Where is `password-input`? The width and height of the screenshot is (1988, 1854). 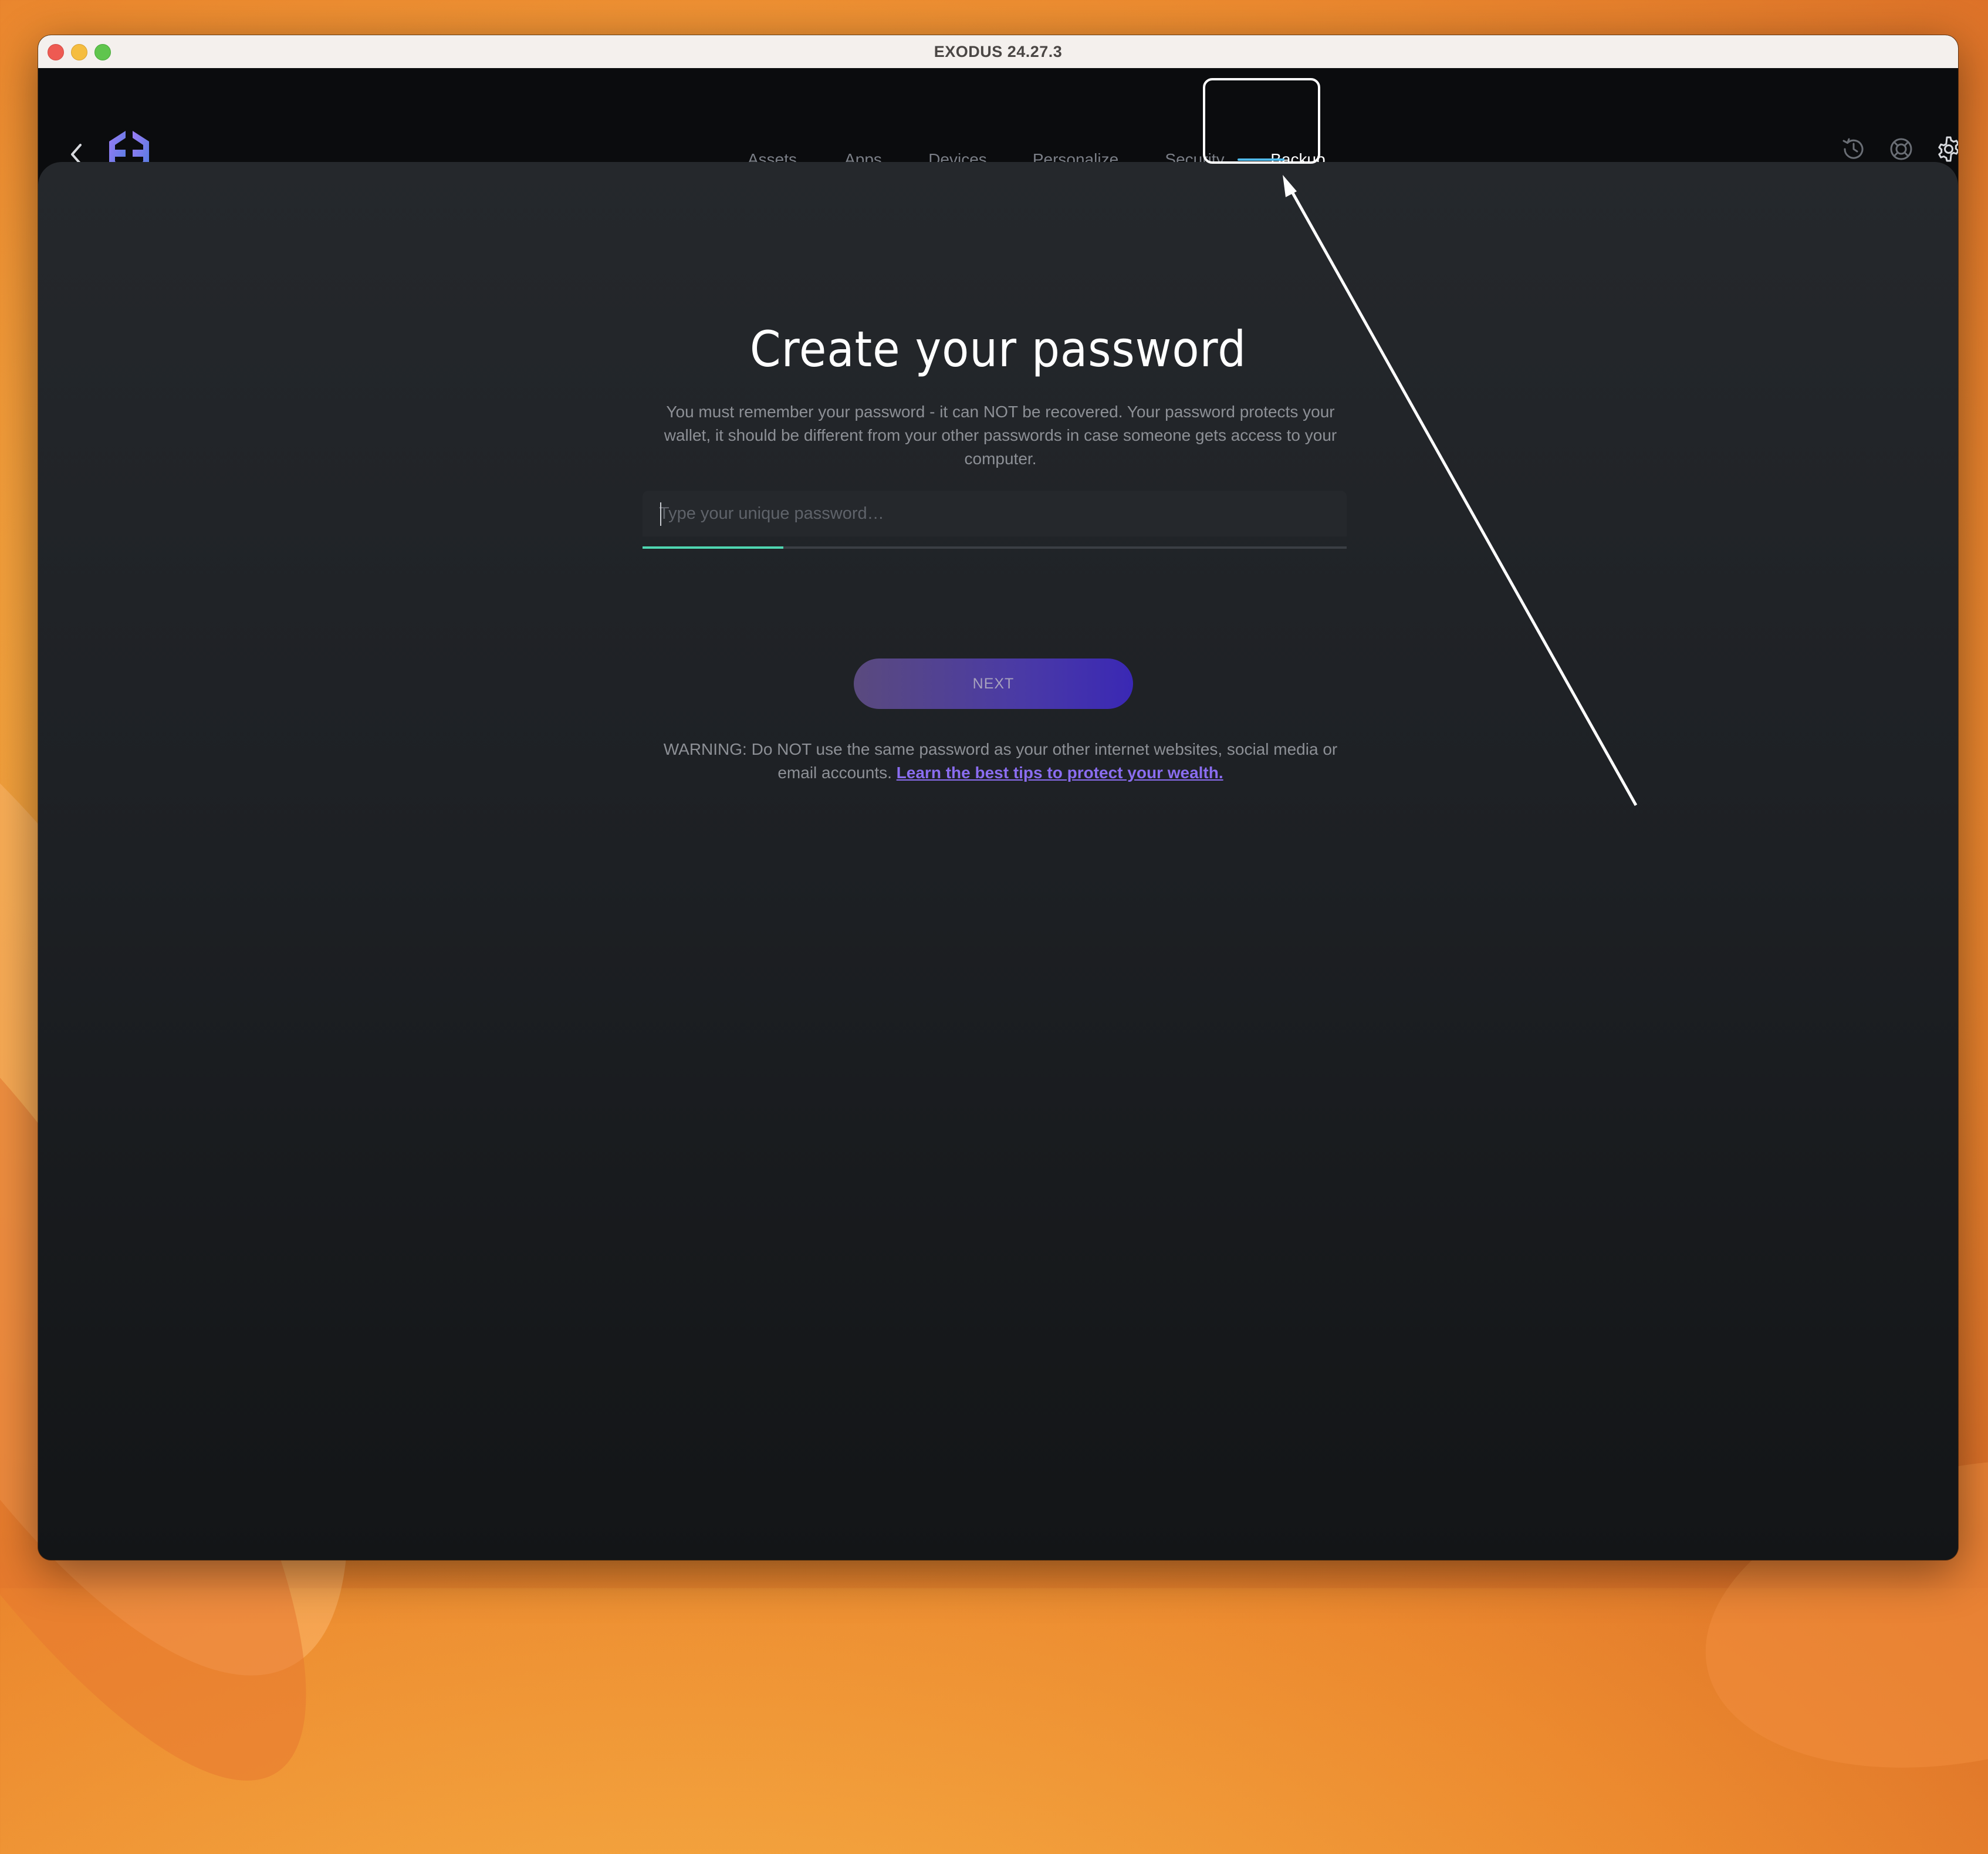
password-input is located at coordinates (995, 513).